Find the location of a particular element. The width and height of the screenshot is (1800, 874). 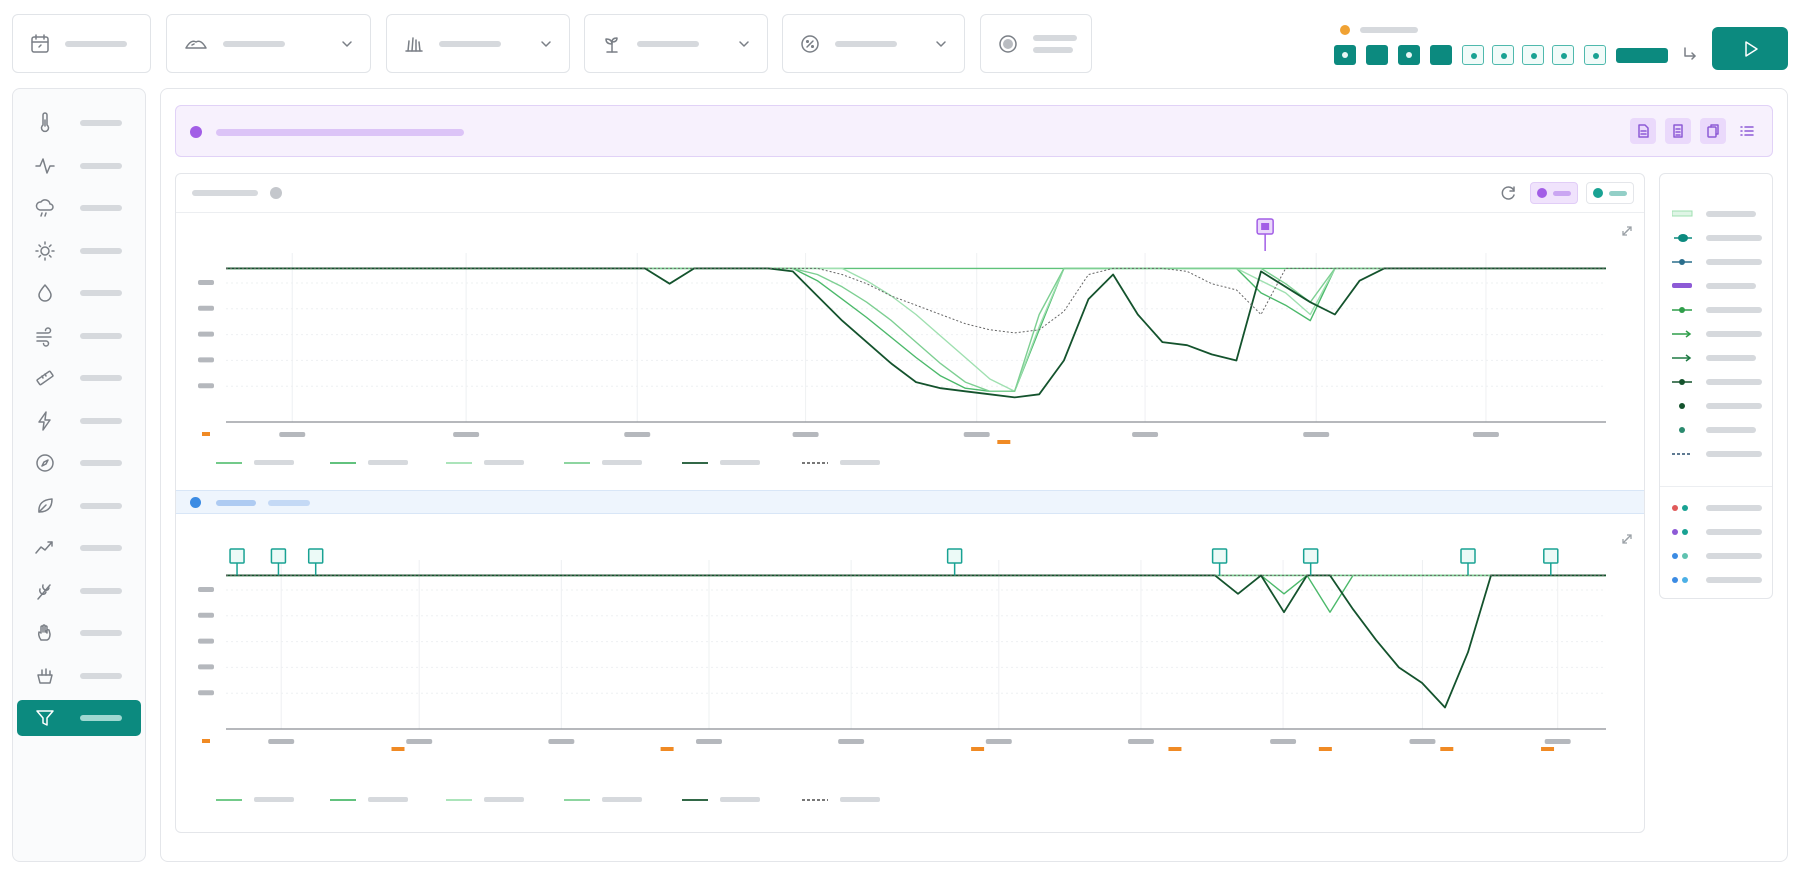

sidebar-item-thermometer is located at coordinates (79, 123).